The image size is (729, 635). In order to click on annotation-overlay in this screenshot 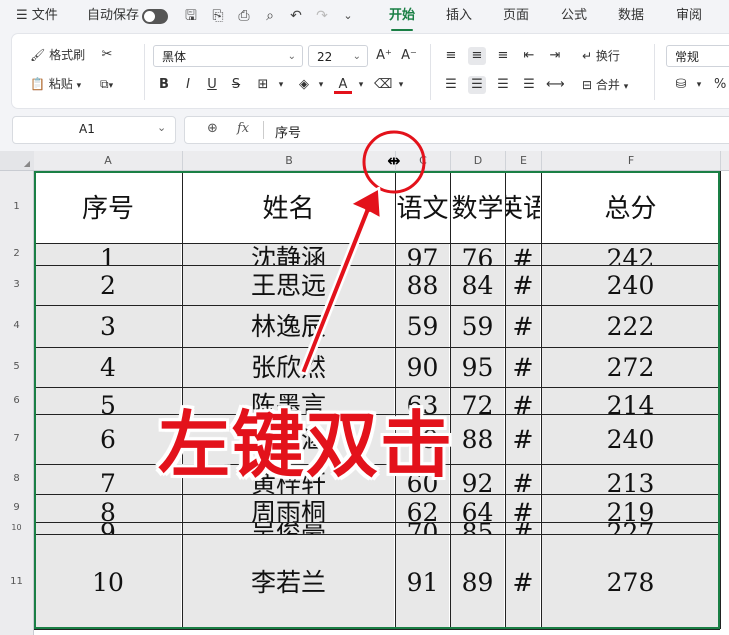, I will do `click(362, 253)`.